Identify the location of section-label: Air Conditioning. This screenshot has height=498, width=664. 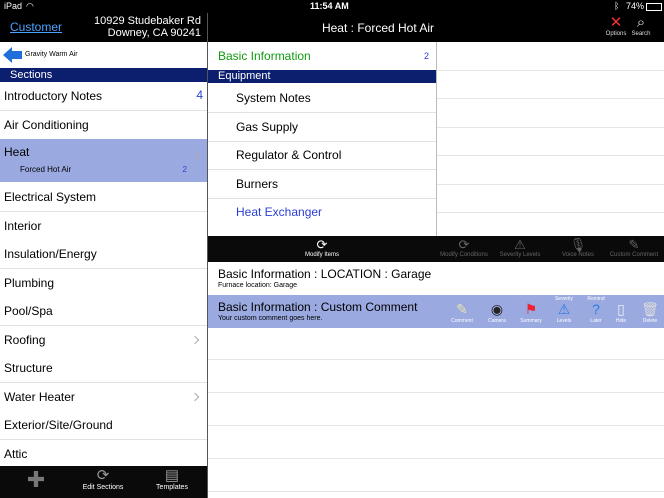
(46, 125).